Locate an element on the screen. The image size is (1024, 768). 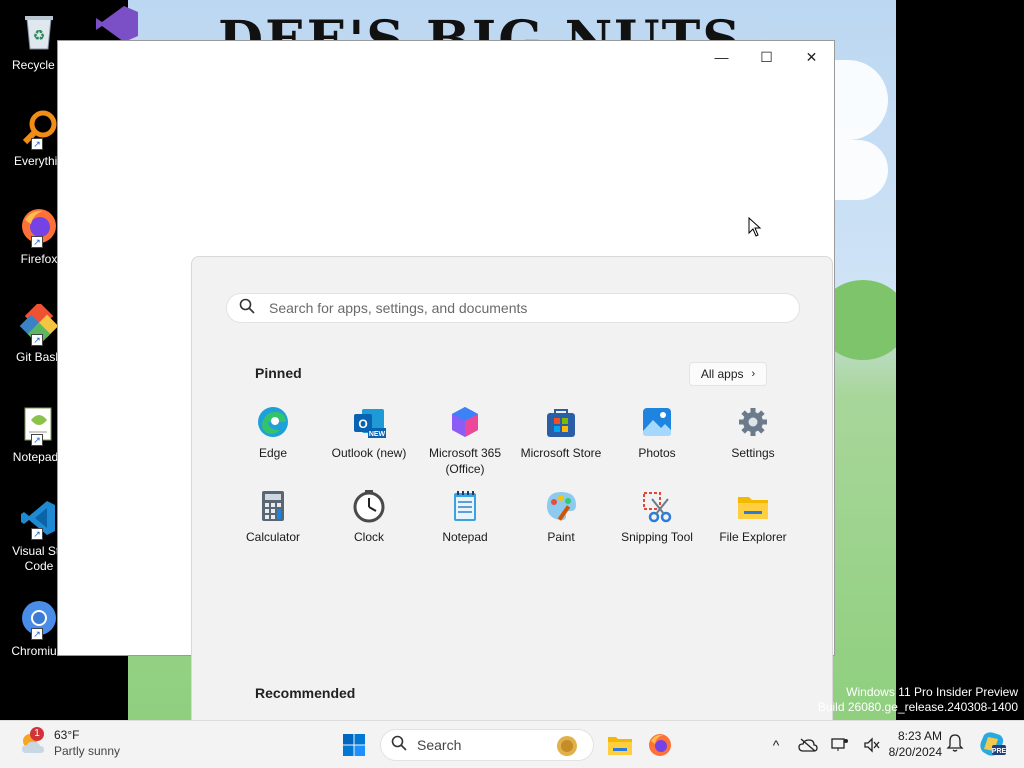
start-button is located at coordinates (354, 745).